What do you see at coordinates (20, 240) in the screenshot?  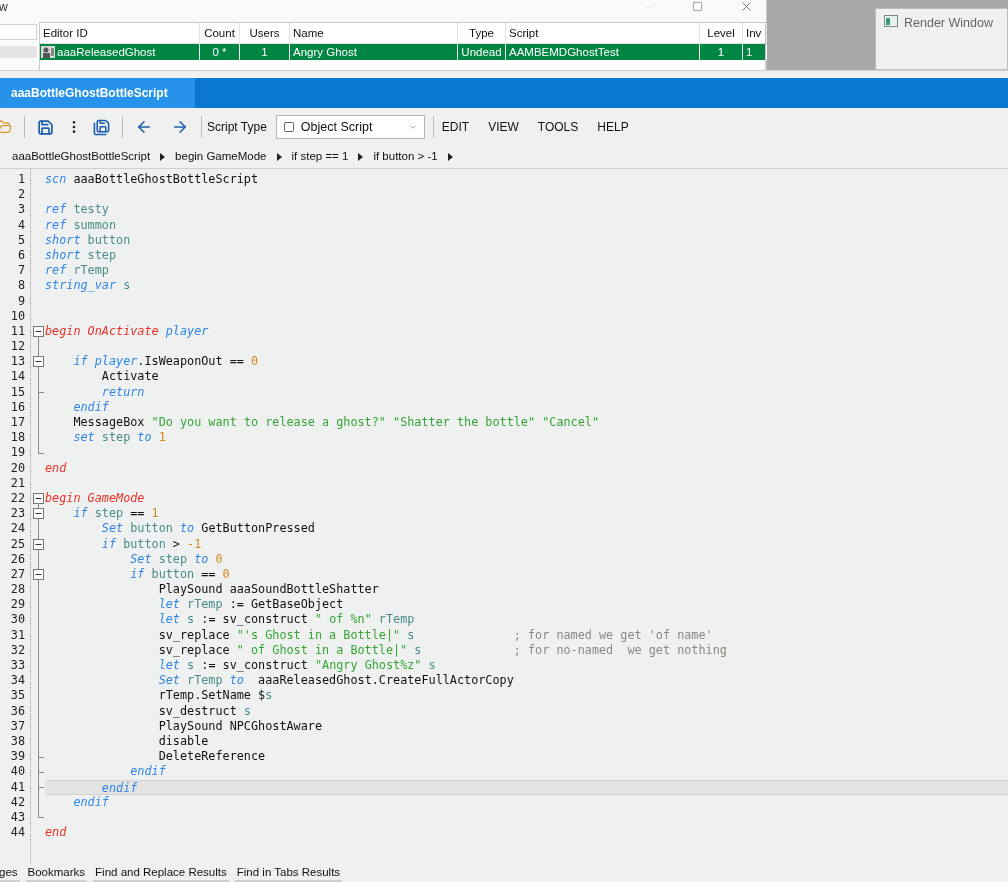 I see `line-number: 5` at bounding box center [20, 240].